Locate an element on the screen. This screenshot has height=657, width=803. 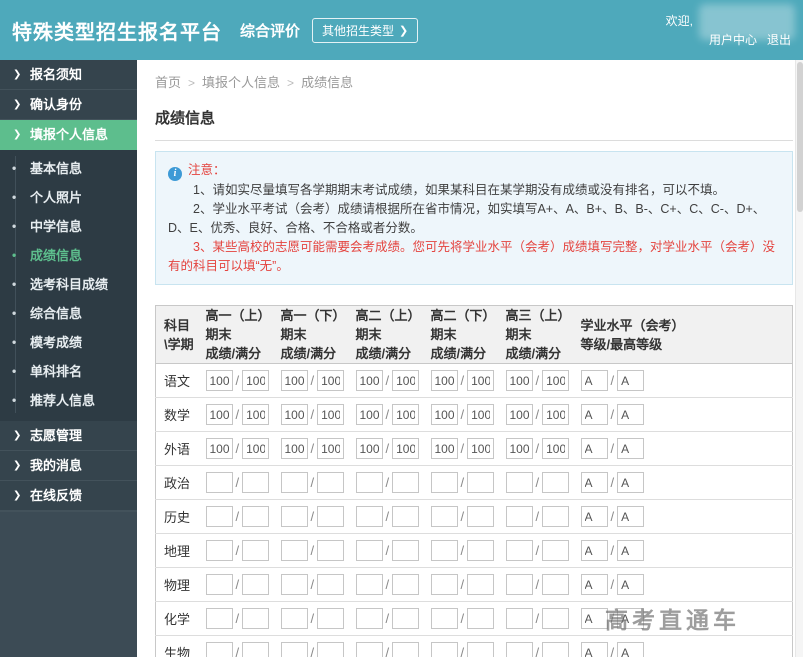
sidebar-item-10: • 单科排名 is located at coordinates (68, 371).